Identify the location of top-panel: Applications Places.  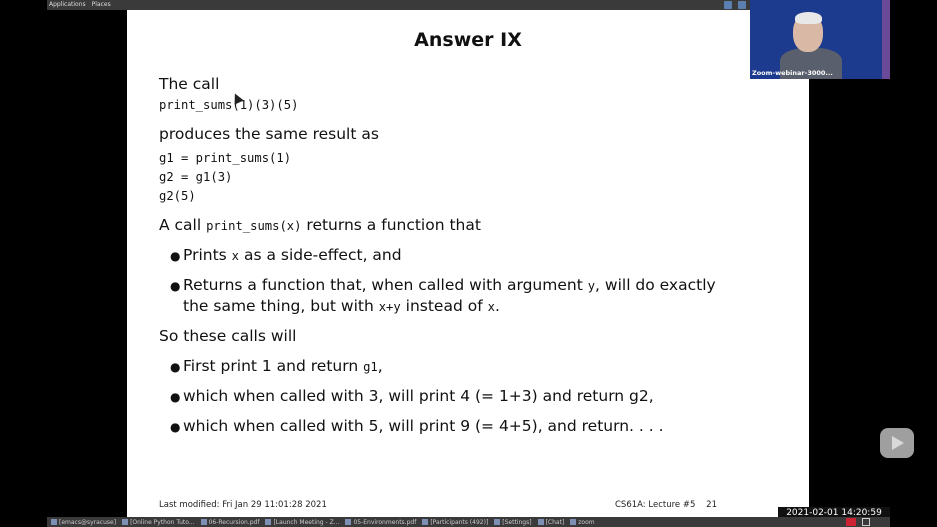
(398, 5).